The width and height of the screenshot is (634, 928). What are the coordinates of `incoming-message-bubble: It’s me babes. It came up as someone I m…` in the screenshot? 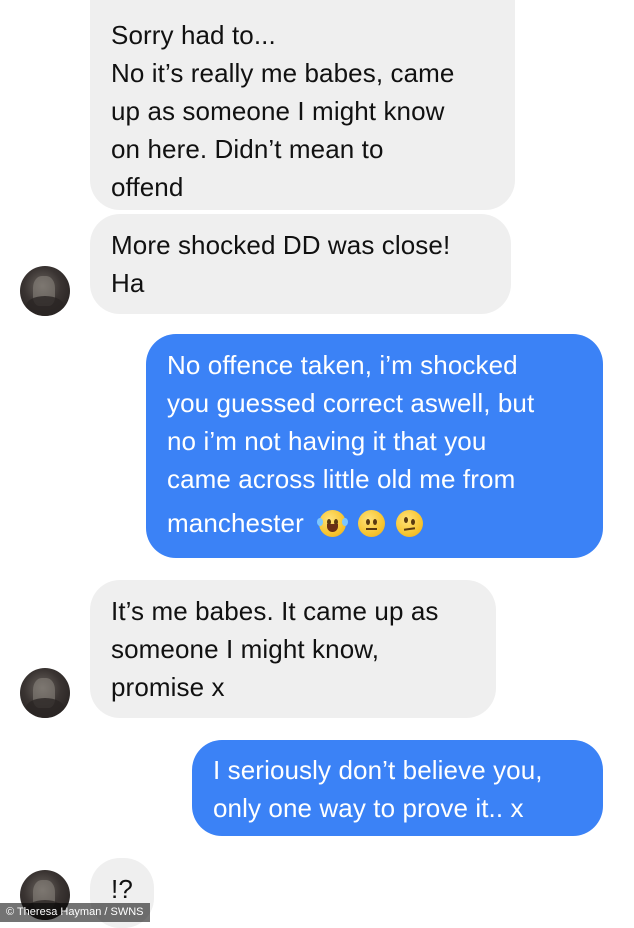 It's located at (293, 649).